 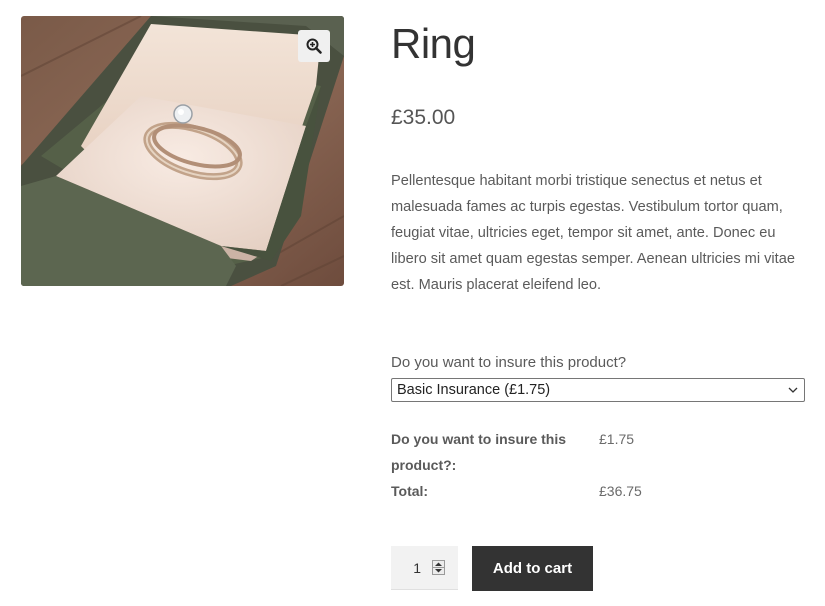 I want to click on quantity-spin-buttons, so click(x=438, y=567).